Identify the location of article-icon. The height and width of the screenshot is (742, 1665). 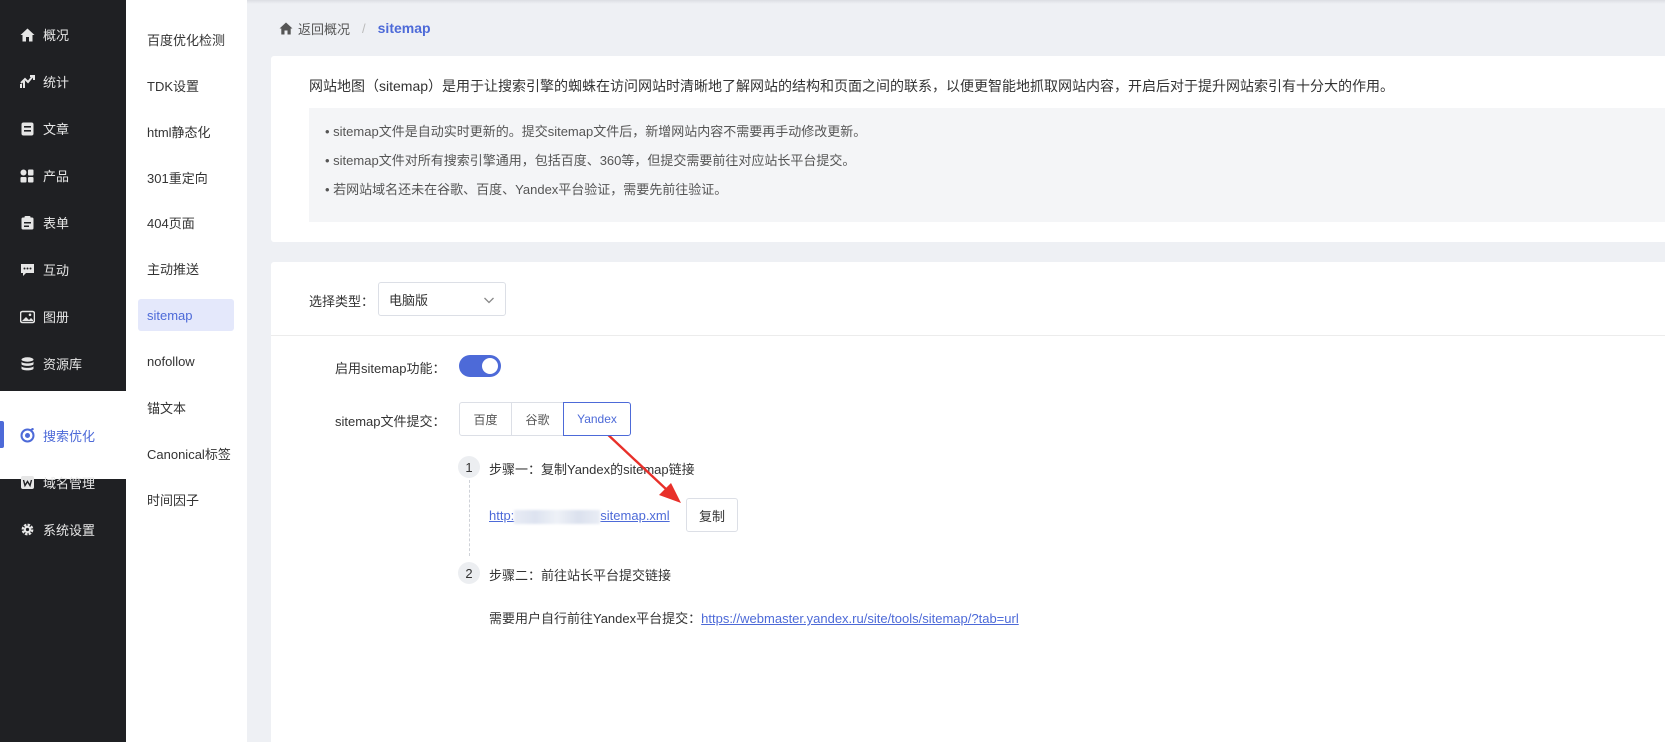
(27, 129).